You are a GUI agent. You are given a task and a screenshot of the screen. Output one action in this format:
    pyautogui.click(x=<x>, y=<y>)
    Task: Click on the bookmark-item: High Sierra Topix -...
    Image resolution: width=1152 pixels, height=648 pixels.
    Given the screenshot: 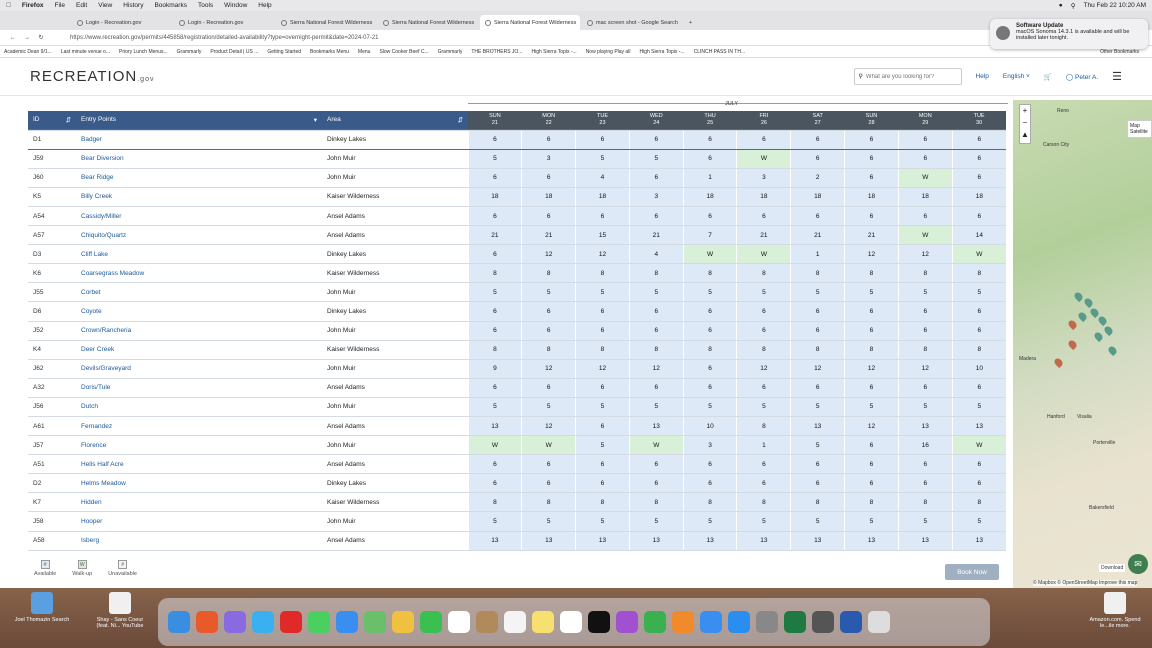 What is the action you would take?
    pyautogui.click(x=661, y=52)
    